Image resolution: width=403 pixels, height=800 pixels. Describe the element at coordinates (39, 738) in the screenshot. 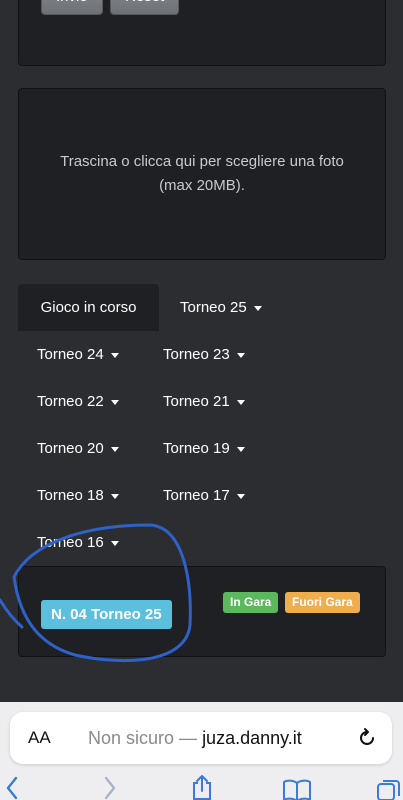

I see `reader-settings-button: AA` at that location.